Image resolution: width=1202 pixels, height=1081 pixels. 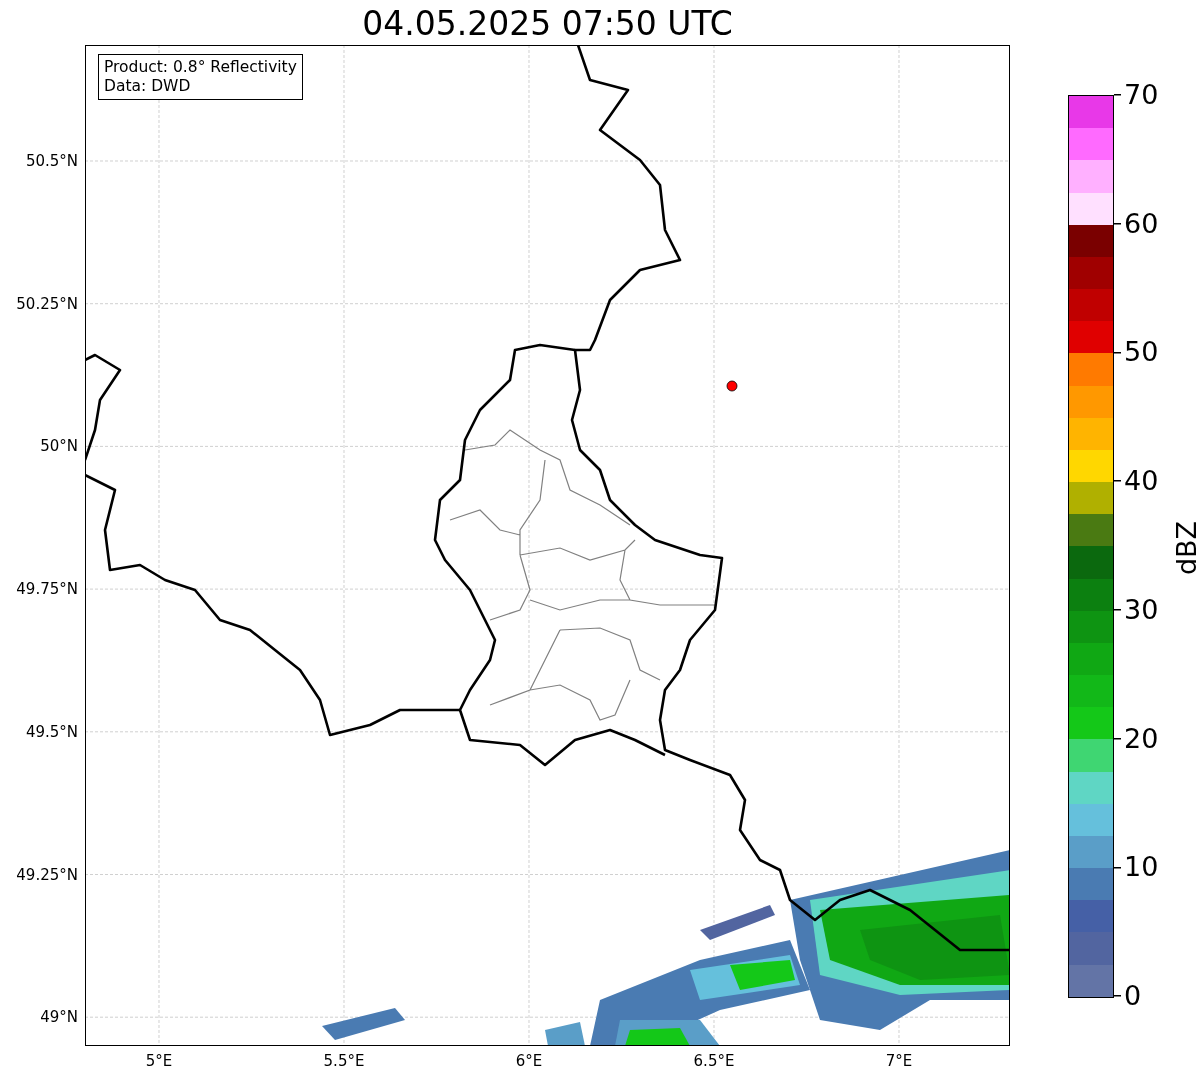 I want to click on axis-tick-label: 50°N, so click(x=58, y=446).